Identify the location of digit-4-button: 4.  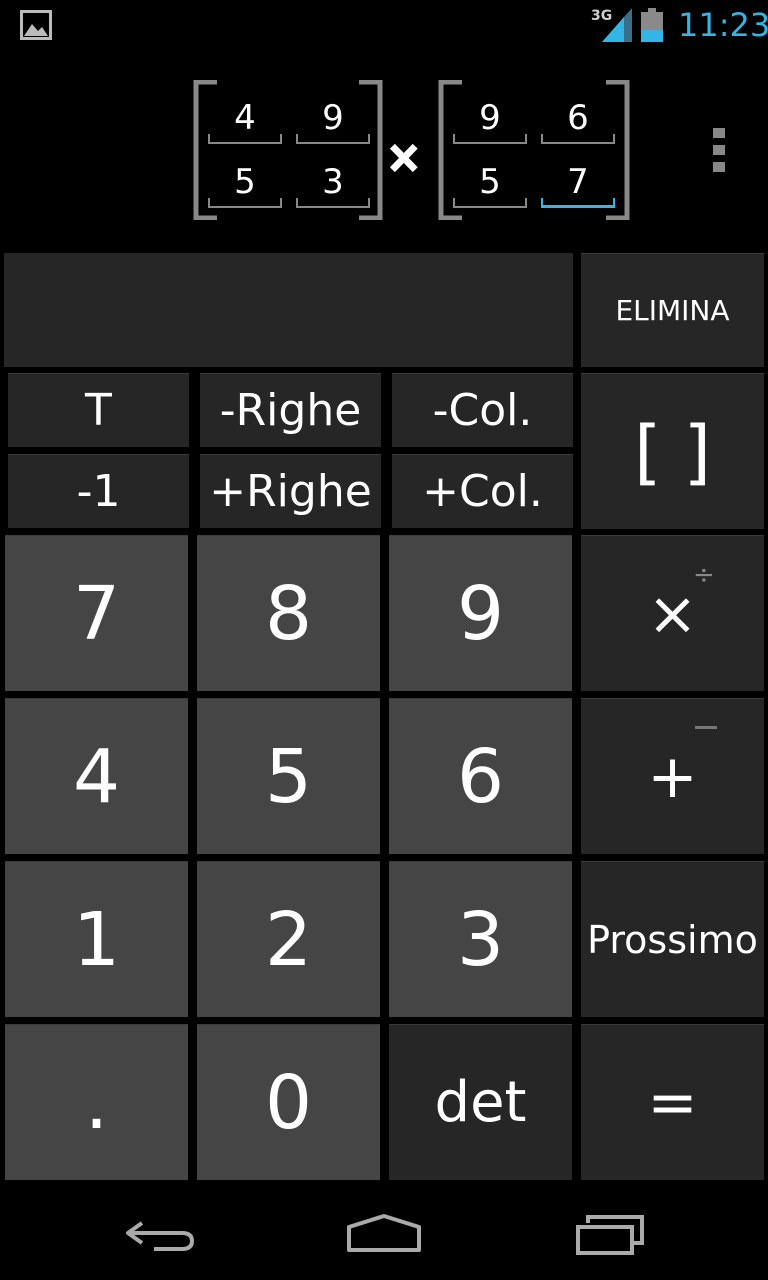
(96, 776).